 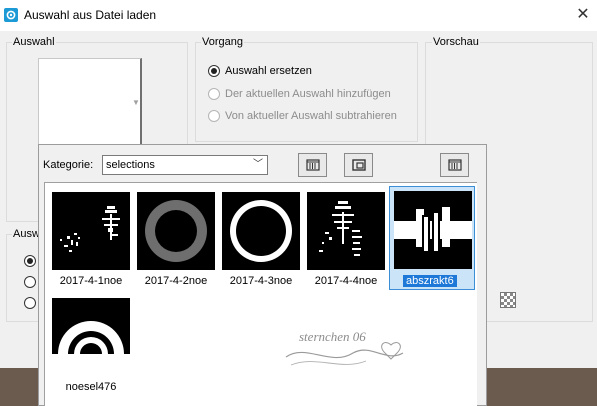 What do you see at coordinates (91, 281) in the screenshot?
I see `thumbnail-label: 2017-4-1noe` at bounding box center [91, 281].